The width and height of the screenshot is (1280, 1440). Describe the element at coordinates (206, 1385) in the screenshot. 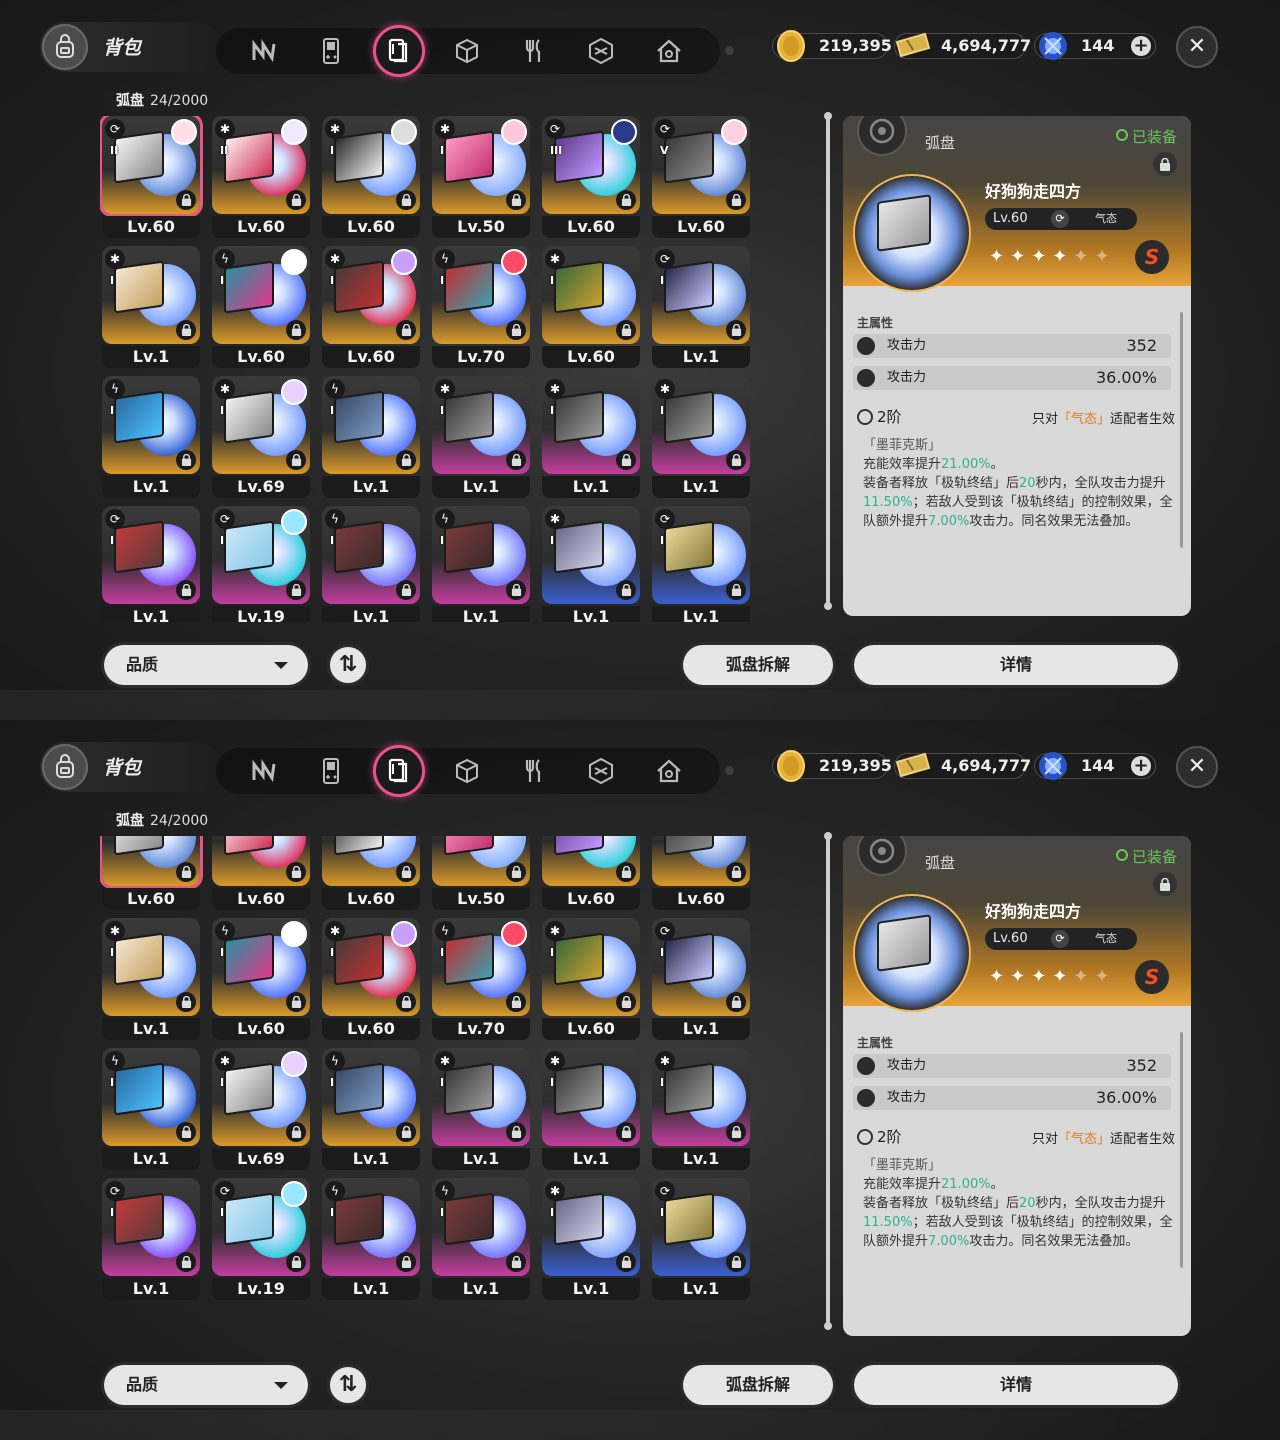

I see `quality-filter-dropdown: 品质` at that location.